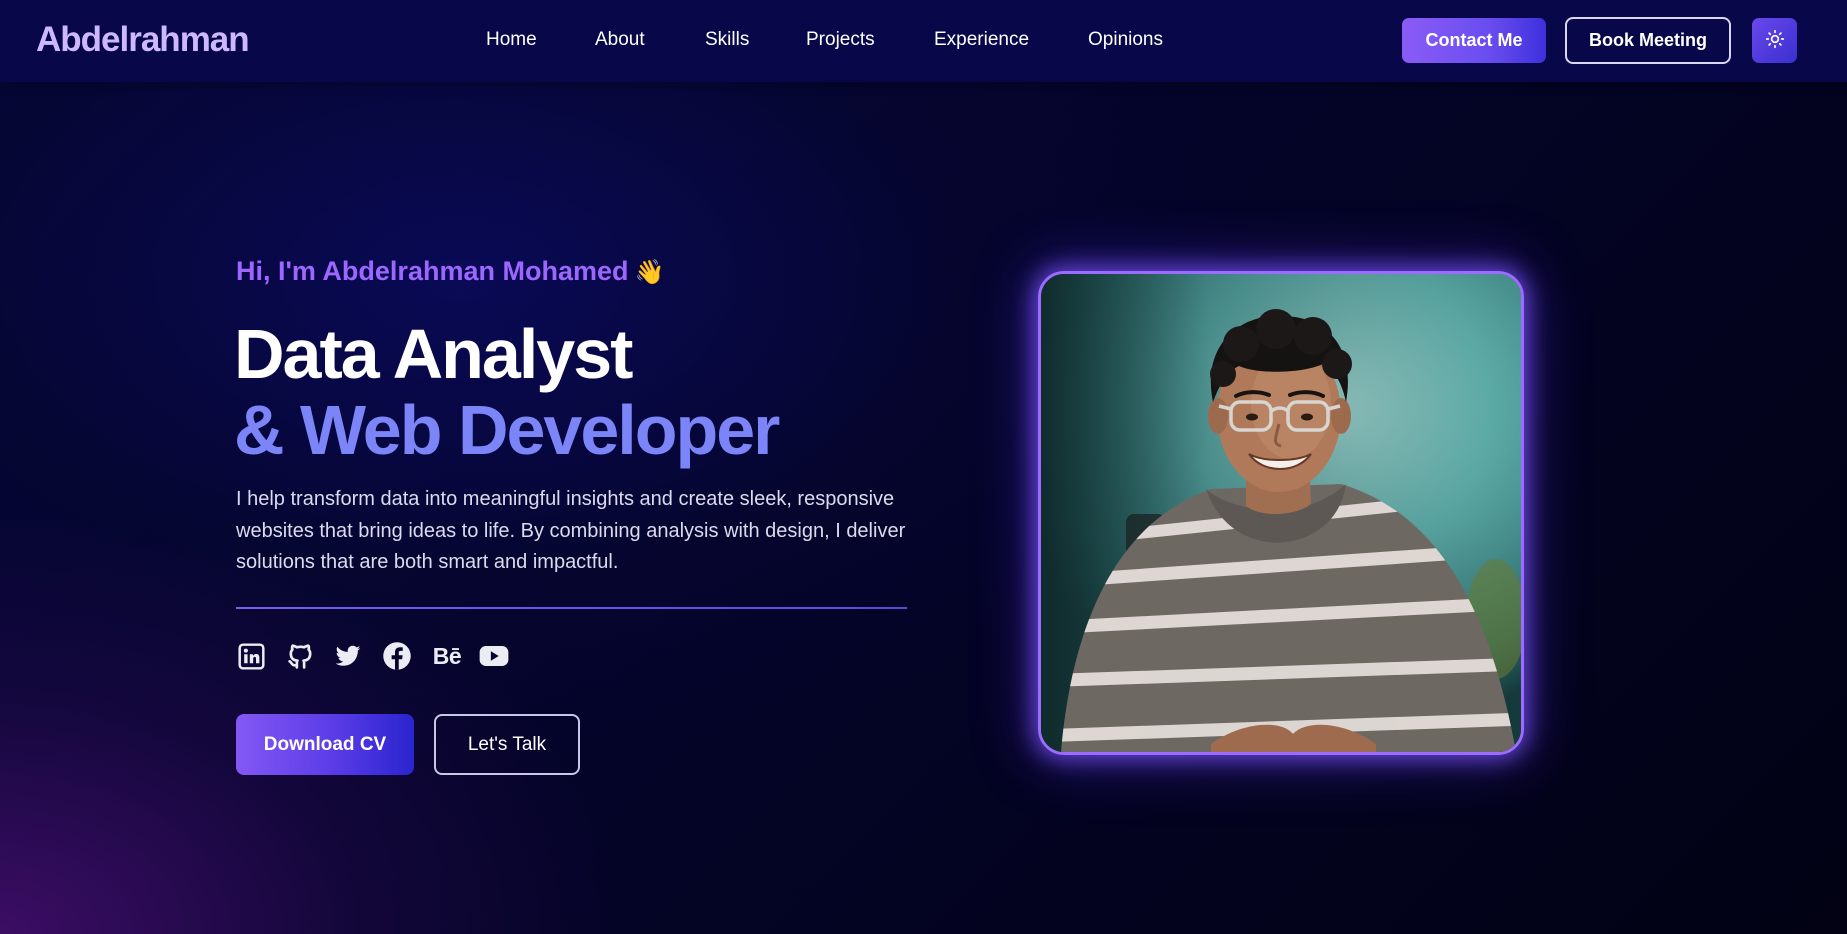  I want to click on facebook-icon, so click(397, 656).